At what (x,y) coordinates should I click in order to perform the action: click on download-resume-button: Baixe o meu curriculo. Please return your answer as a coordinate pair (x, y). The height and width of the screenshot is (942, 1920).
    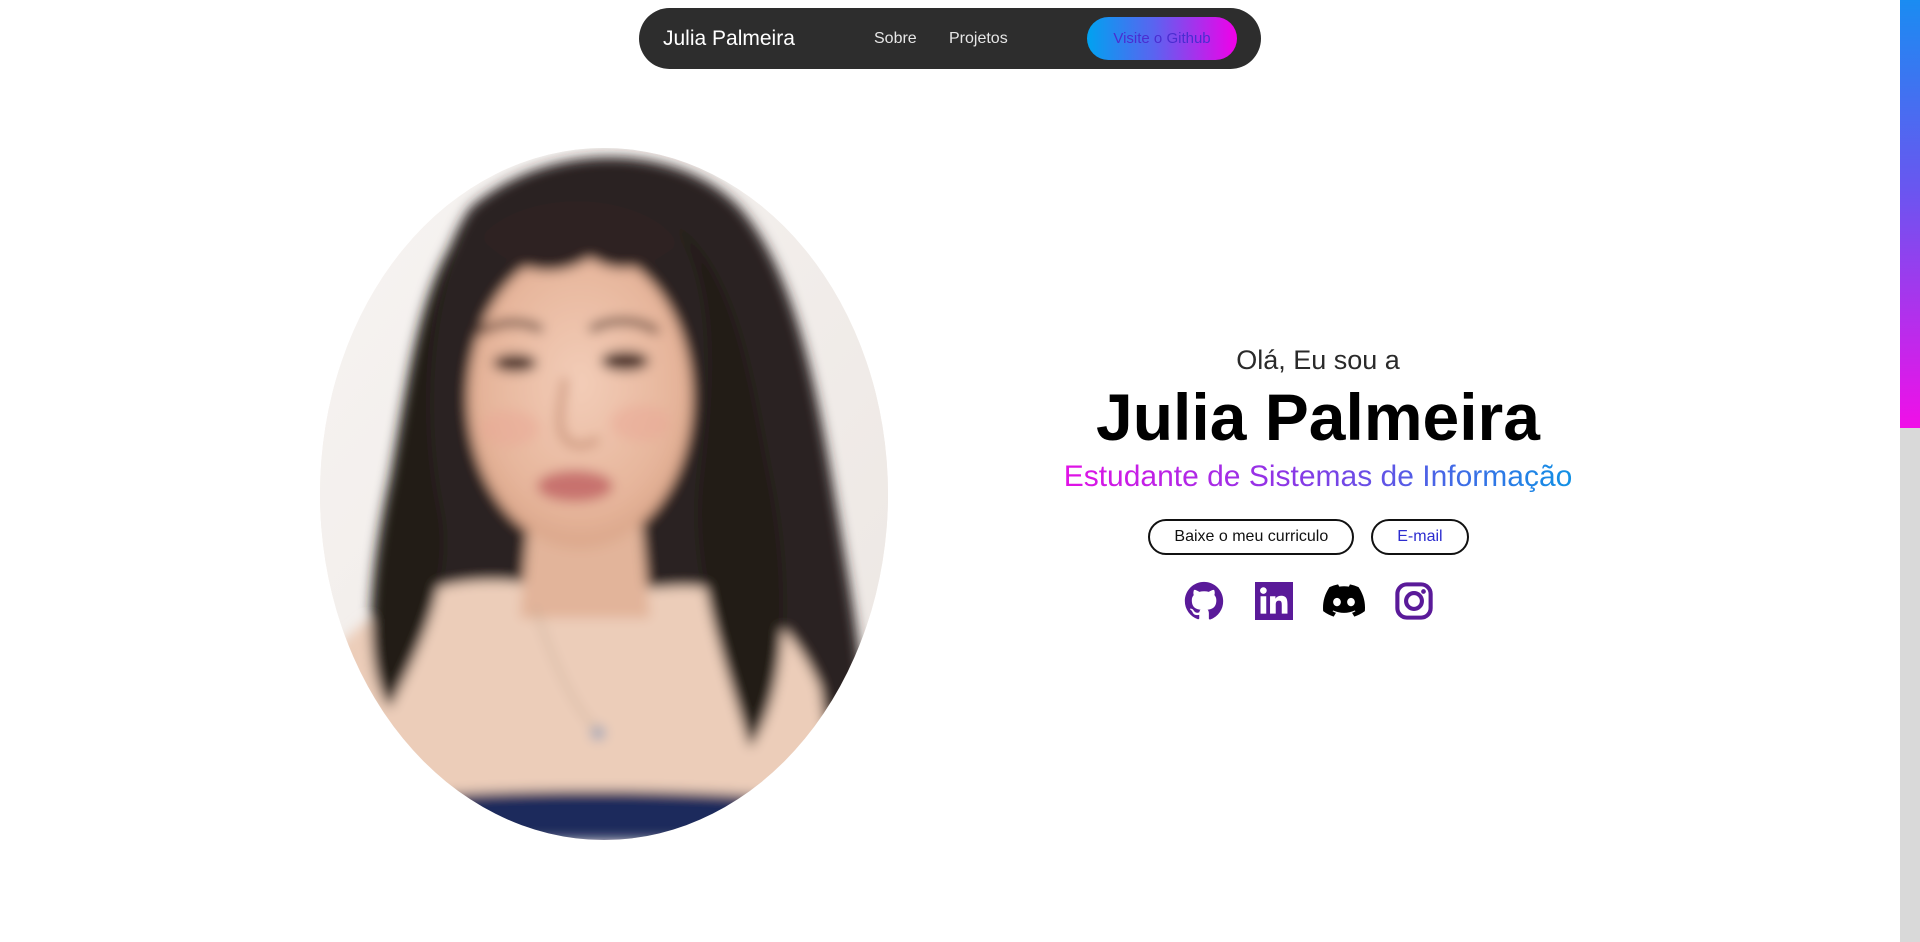
    Looking at the image, I should click on (1251, 537).